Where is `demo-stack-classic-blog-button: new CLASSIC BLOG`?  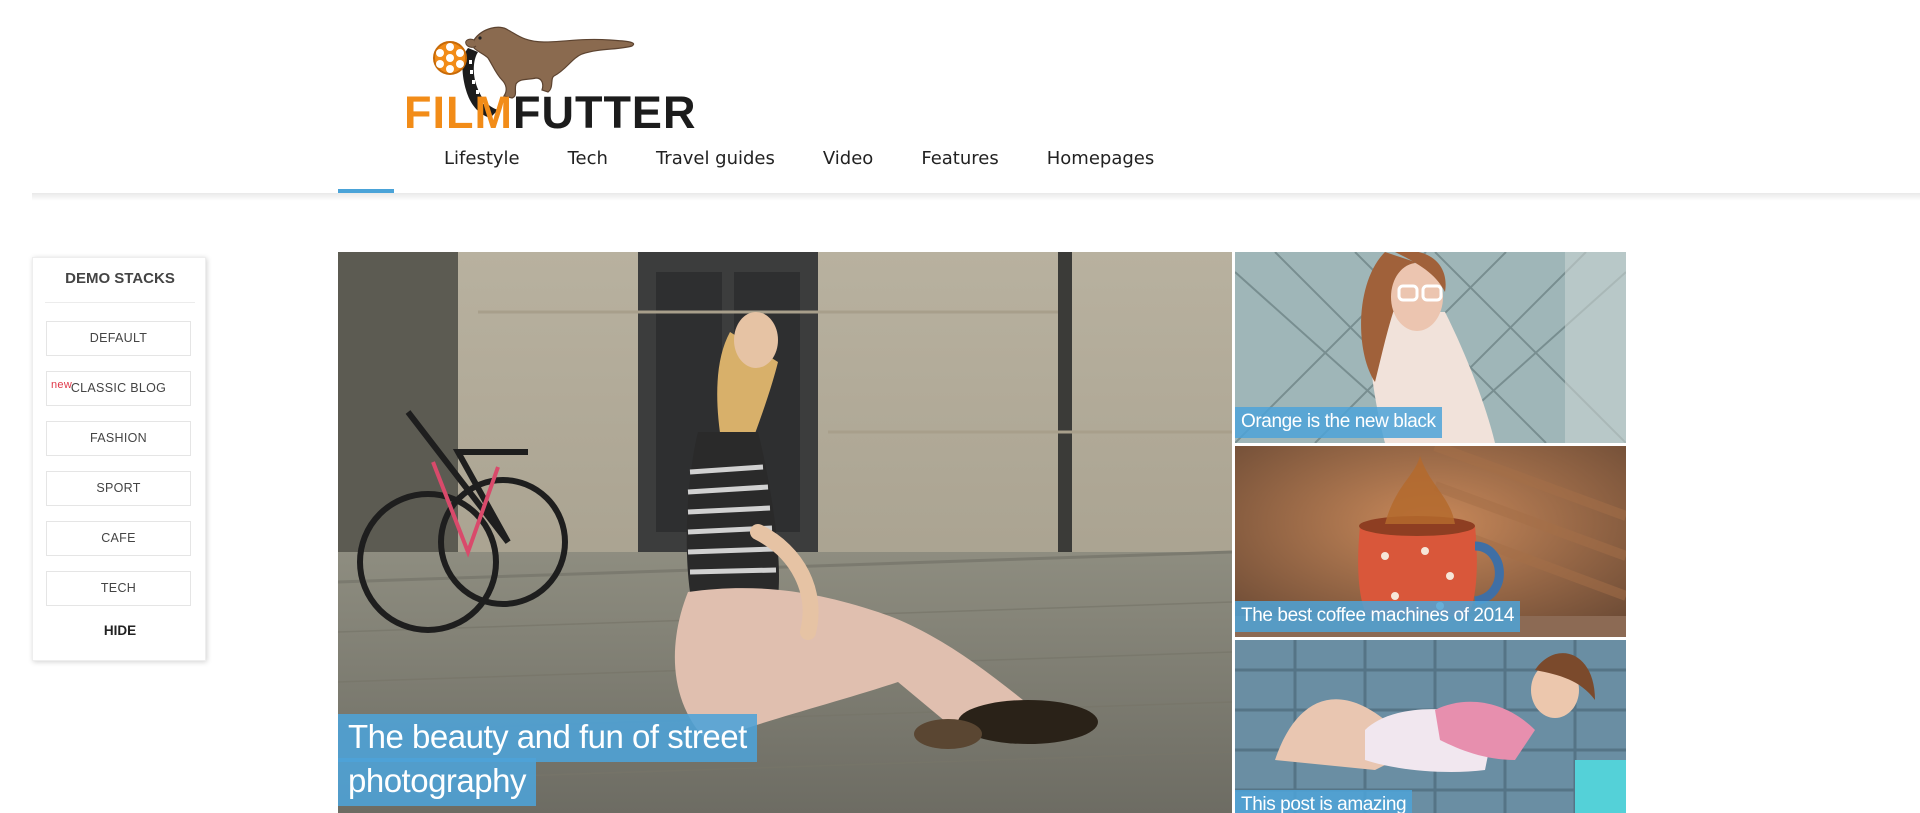
demo-stack-classic-blog-button: new CLASSIC BLOG is located at coordinates (118, 388).